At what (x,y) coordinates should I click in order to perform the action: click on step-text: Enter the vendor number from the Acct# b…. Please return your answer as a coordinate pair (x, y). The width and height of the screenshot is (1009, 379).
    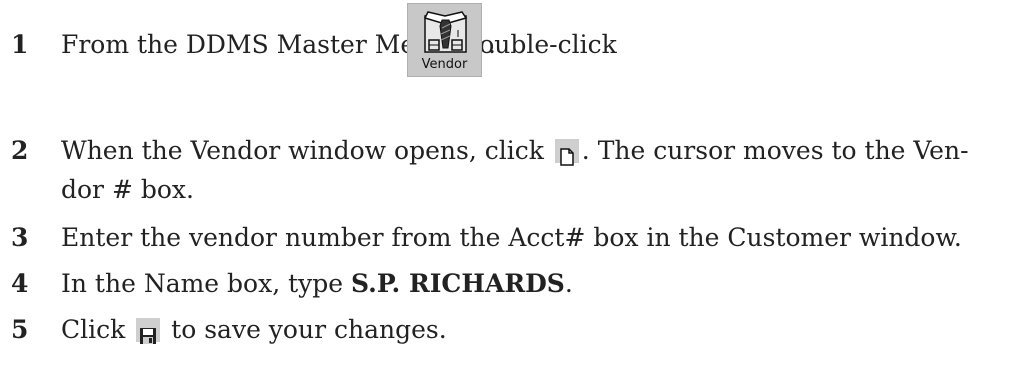
    Looking at the image, I should click on (511, 237).